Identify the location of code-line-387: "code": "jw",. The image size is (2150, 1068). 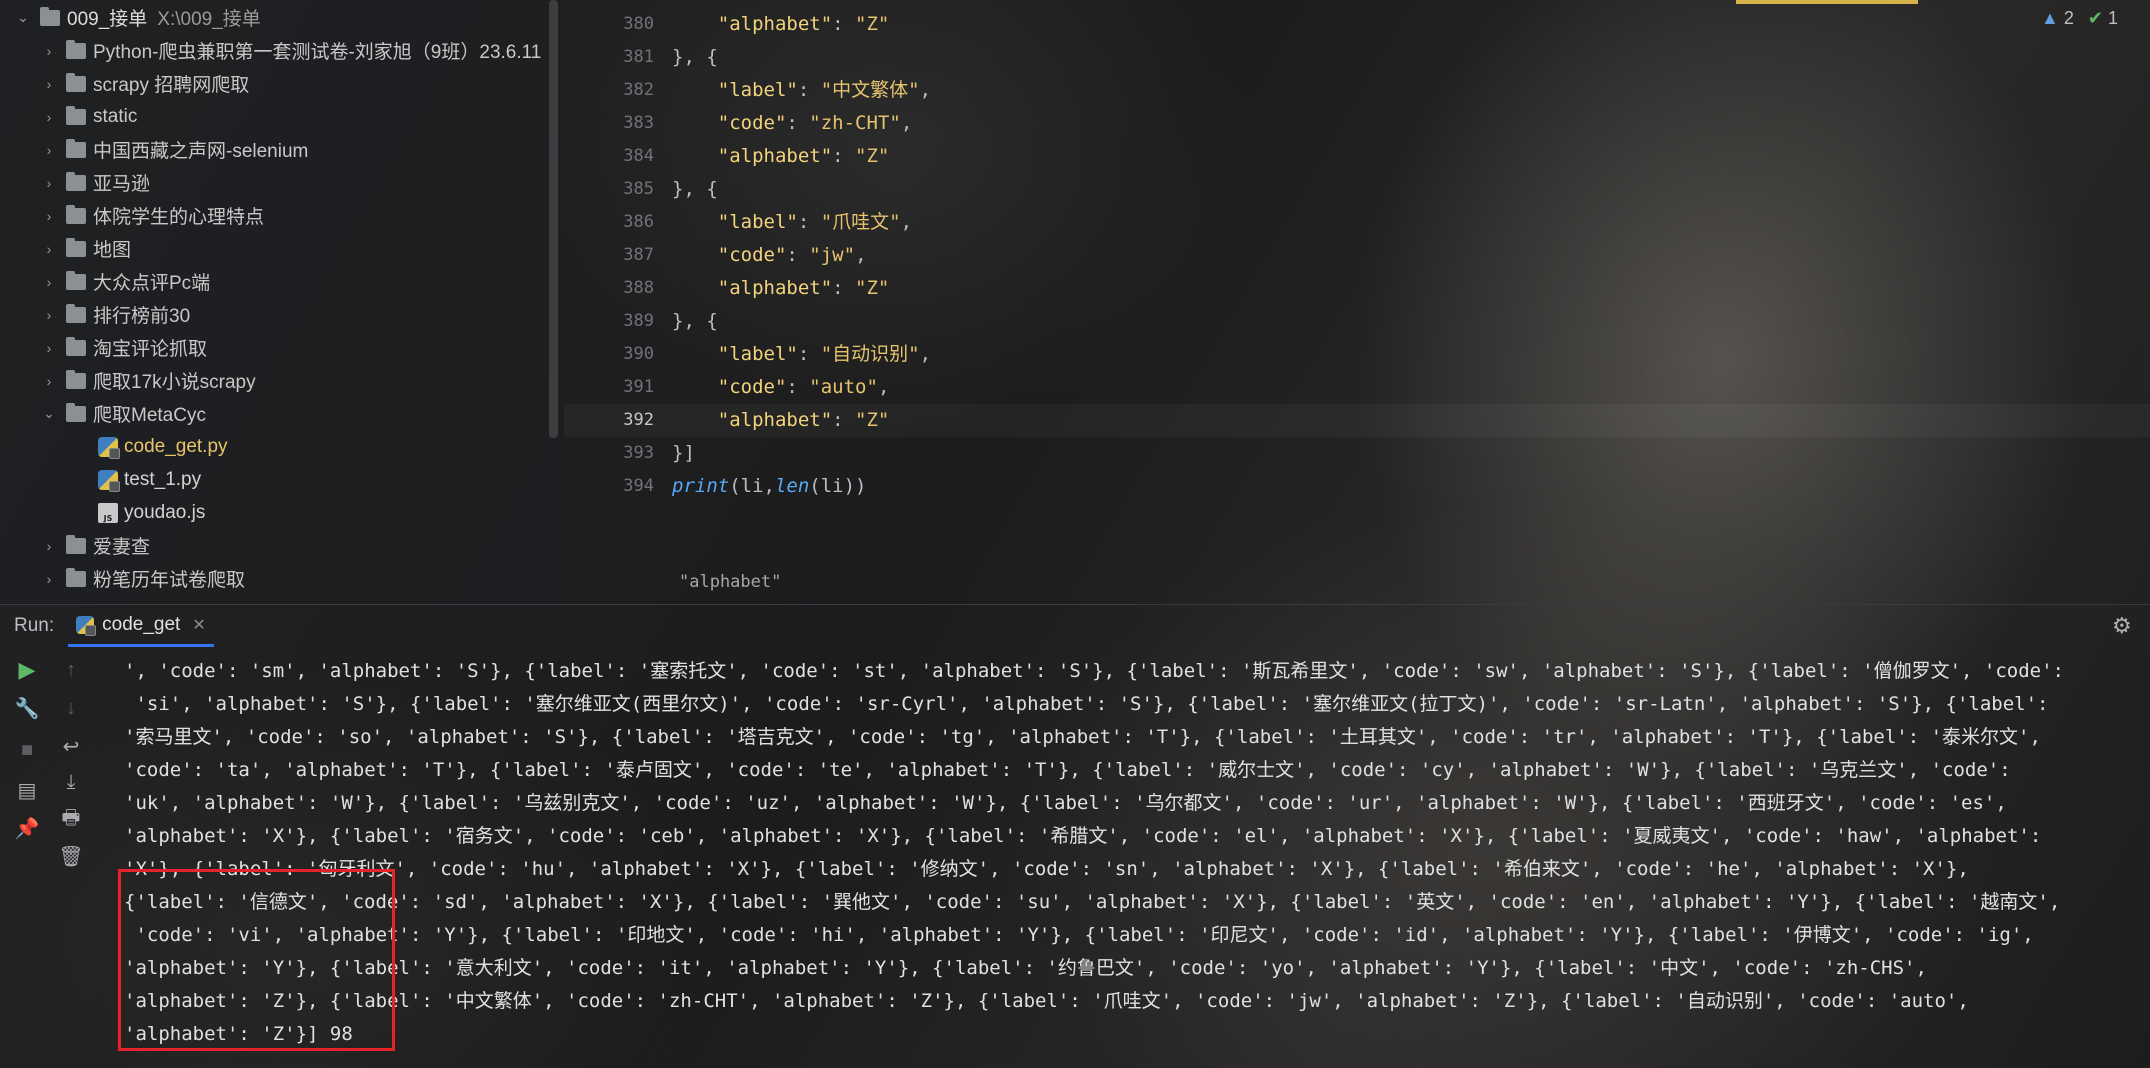
(769, 255).